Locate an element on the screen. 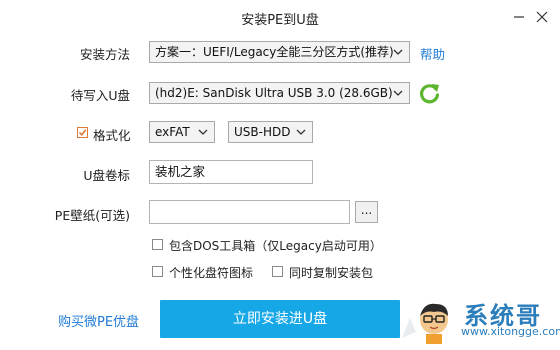  format-label: 格式化 is located at coordinates (112, 135).